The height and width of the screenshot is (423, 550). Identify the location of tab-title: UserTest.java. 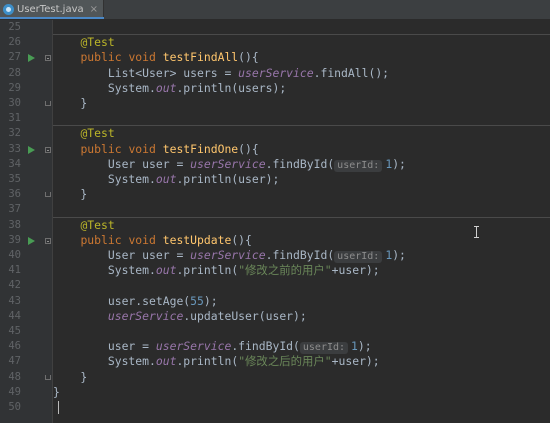
(50, 9).